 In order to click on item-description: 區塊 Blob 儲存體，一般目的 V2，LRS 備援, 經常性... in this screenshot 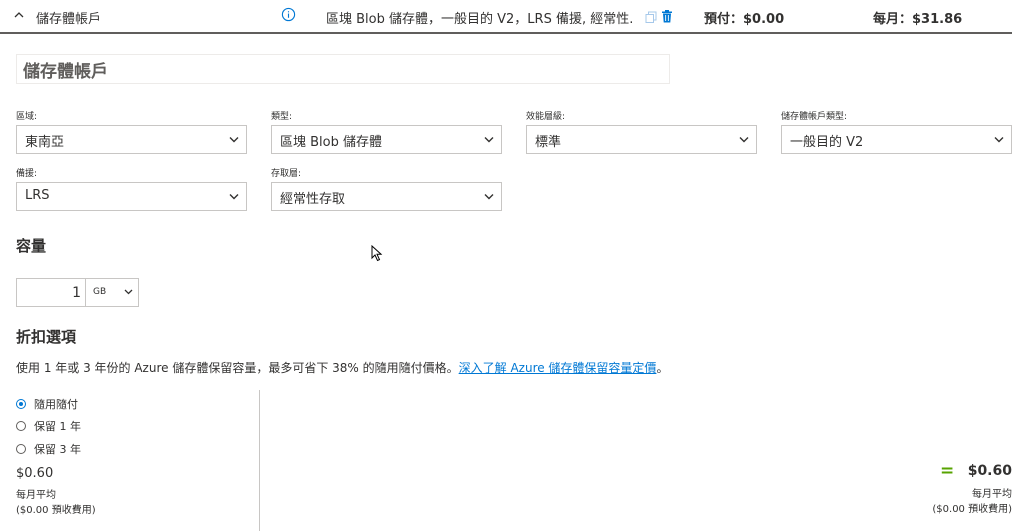, I will do `click(480, 19)`.